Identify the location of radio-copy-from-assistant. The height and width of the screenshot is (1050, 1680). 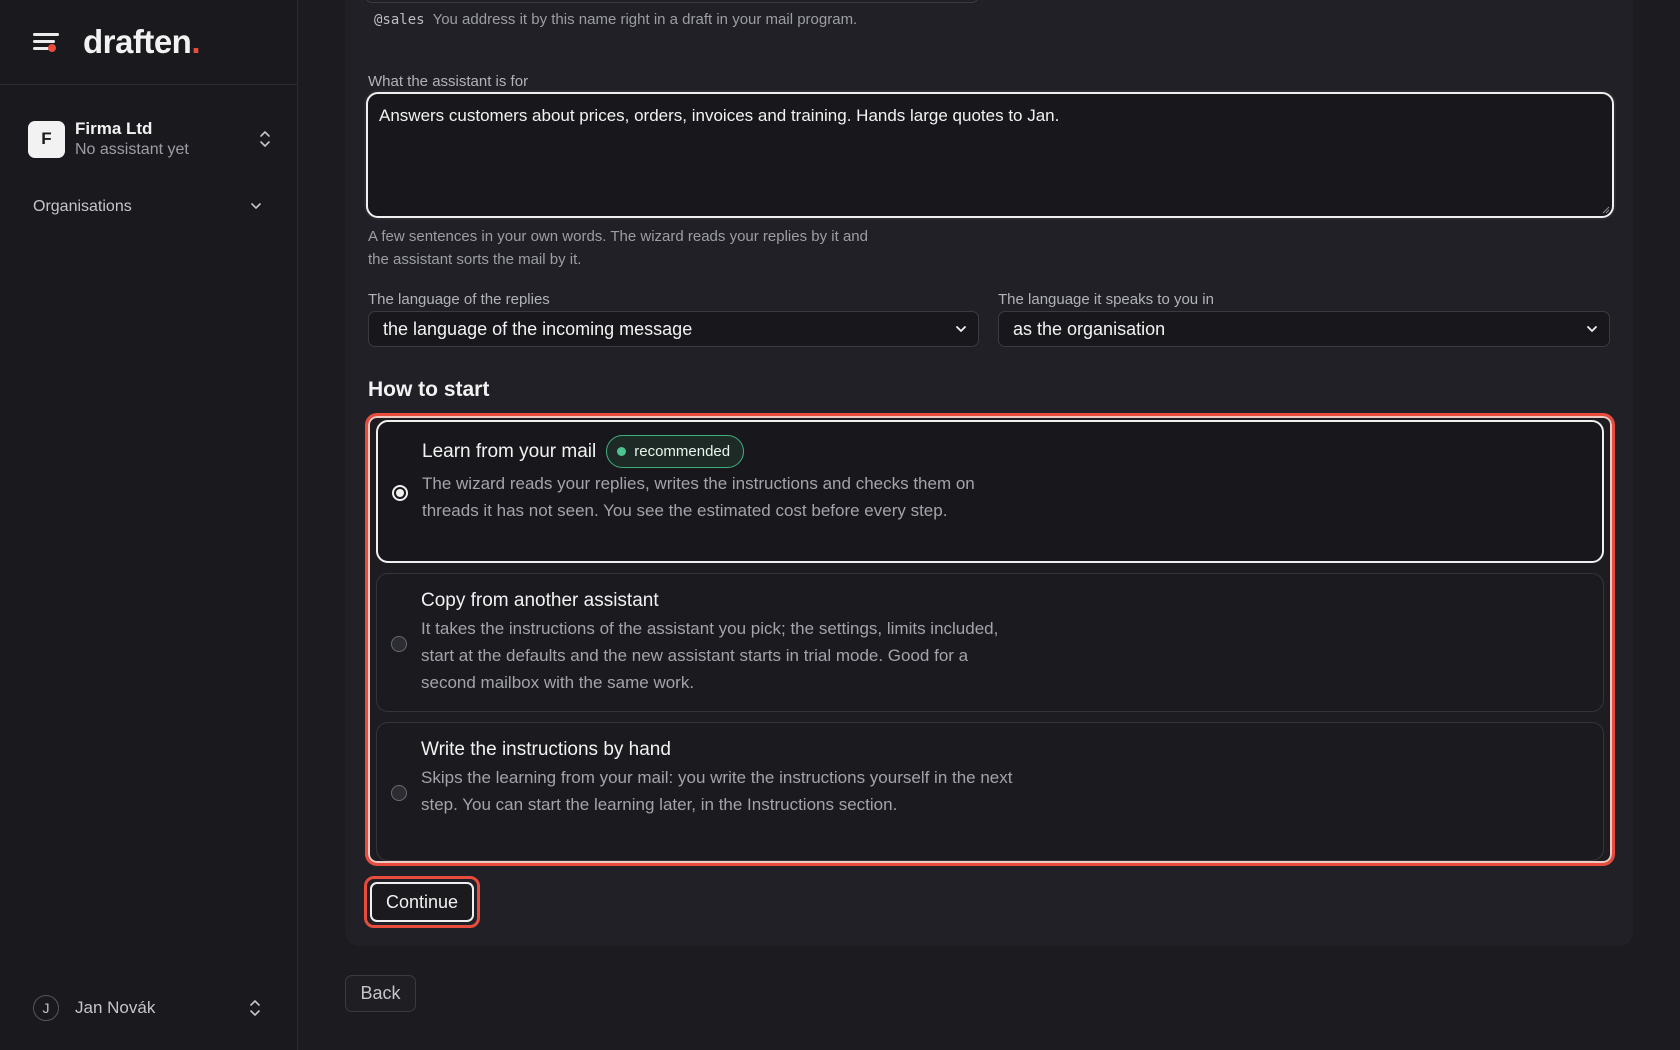
(399, 644).